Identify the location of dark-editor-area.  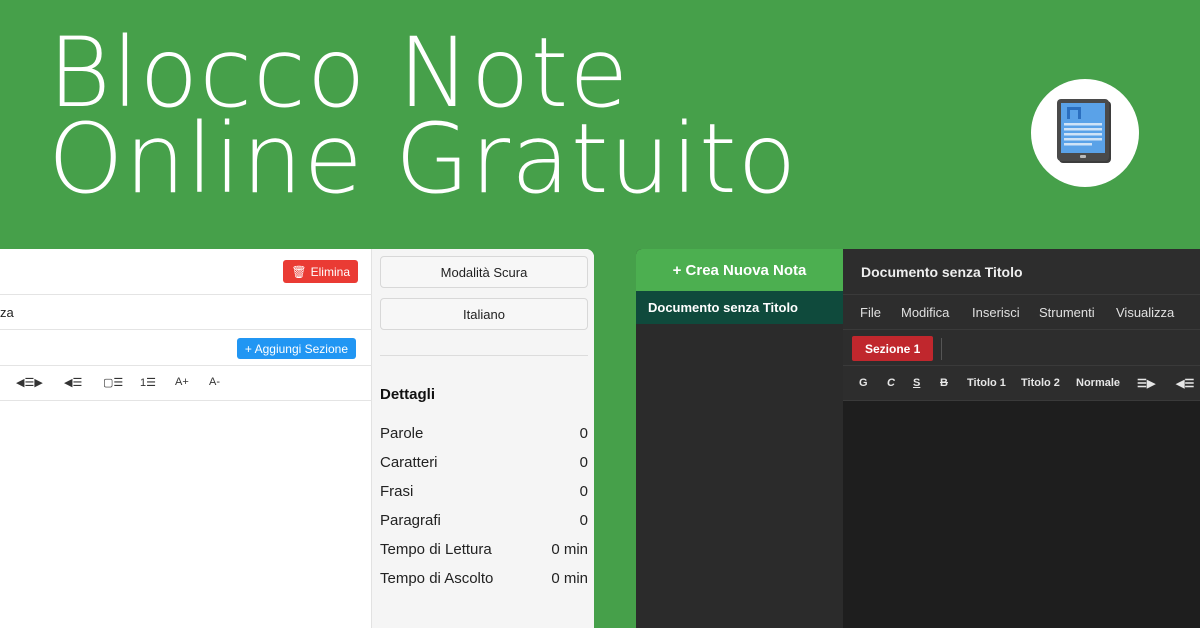
(1021, 514).